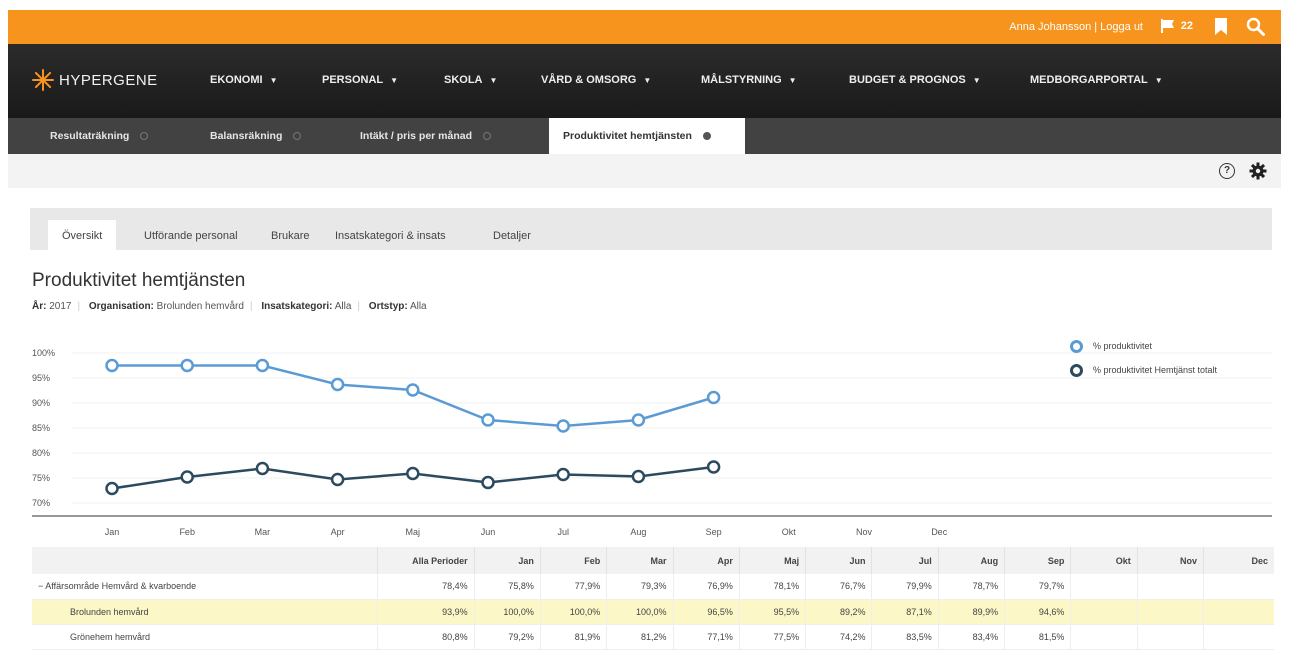  Describe the element at coordinates (573, 560) in the screenshot. I see `column-header: Feb` at that location.